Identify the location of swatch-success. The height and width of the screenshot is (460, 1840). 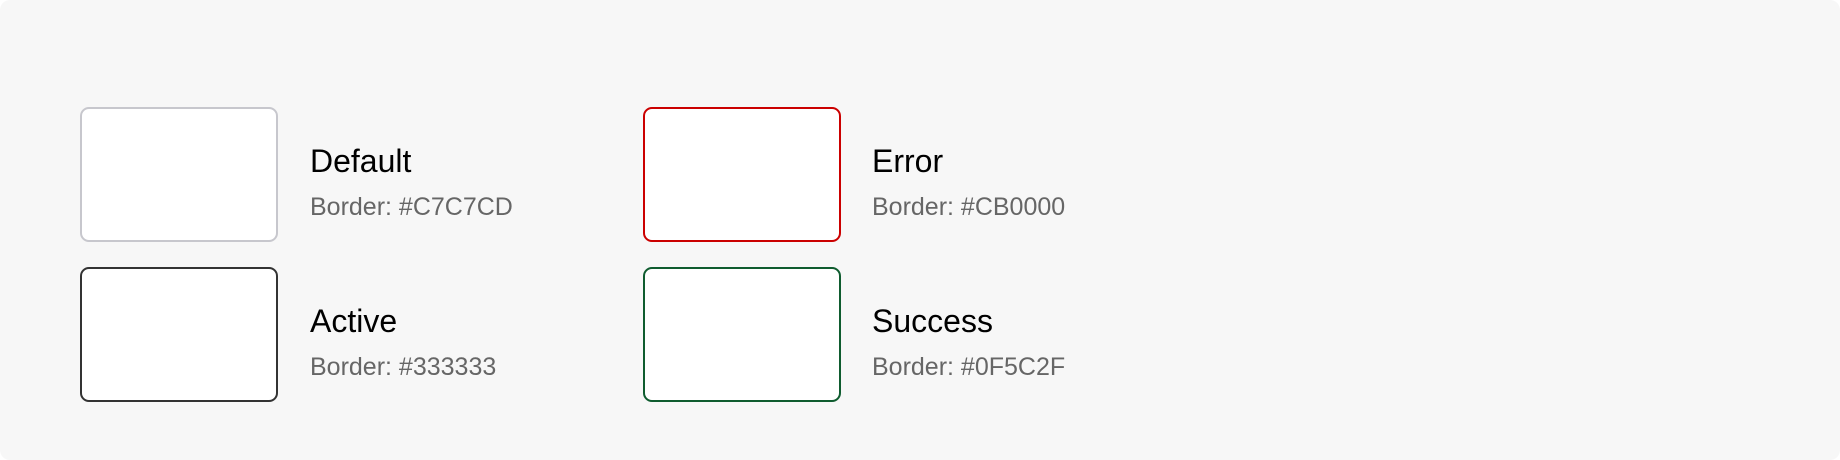
(742, 334).